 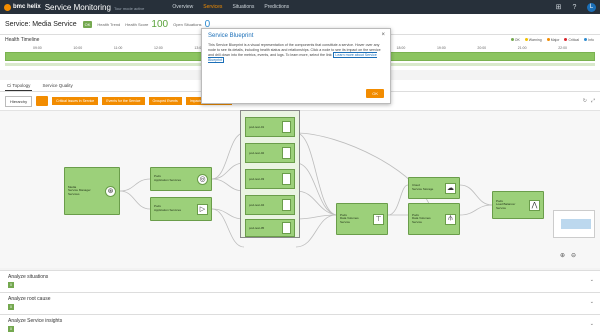 I want to click on nav-right: ⊞ ? L, so click(x=575, y=7).